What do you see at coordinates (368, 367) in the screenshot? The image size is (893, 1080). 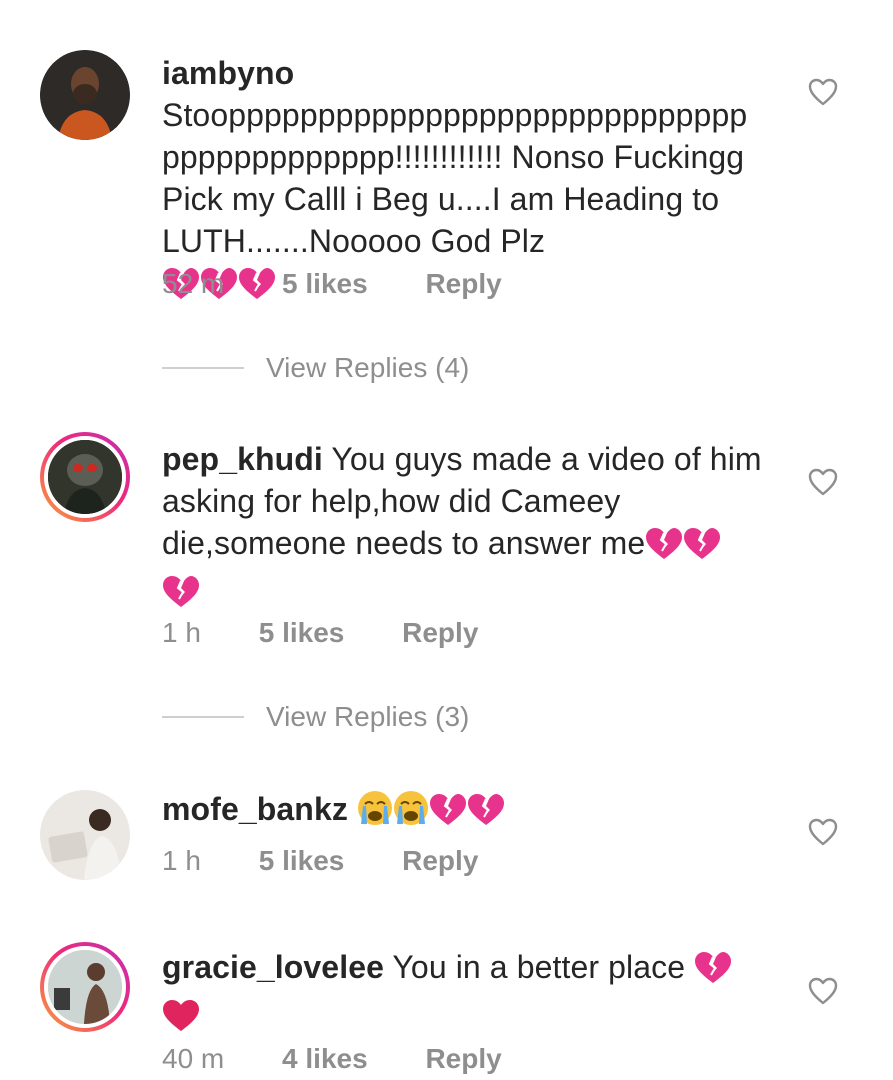 I see `view-replies-label: View Replies (4)` at bounding box center [368, 367].